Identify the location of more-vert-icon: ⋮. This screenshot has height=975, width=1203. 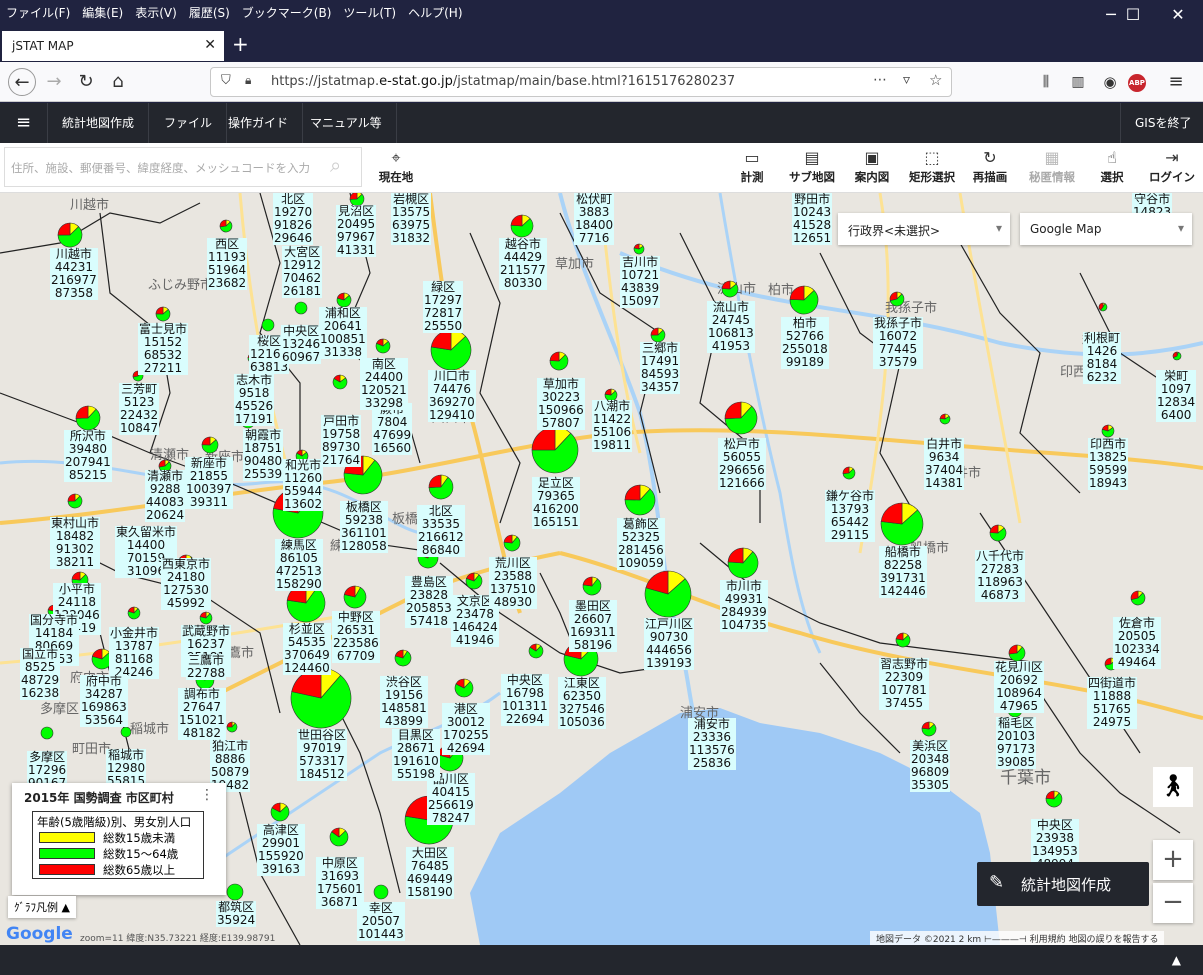
(207, 795).